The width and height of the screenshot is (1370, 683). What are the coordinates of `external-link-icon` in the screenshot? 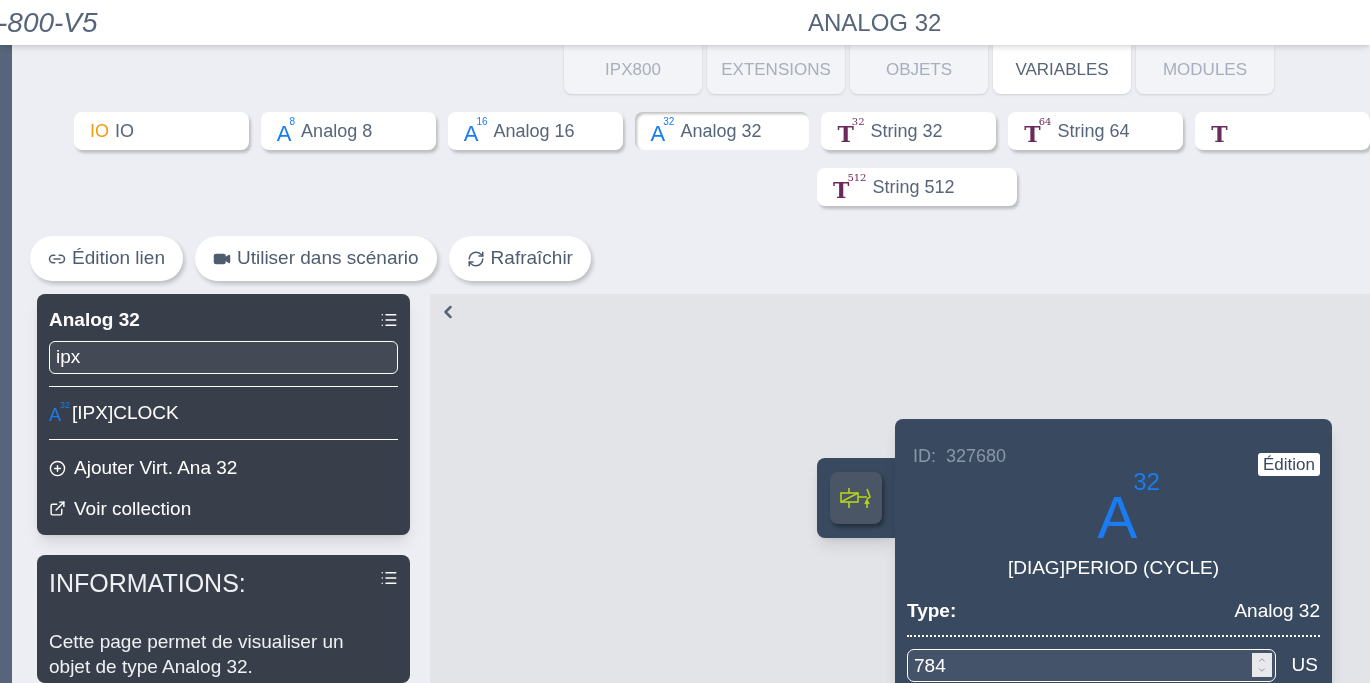 It's located at (57, 509).